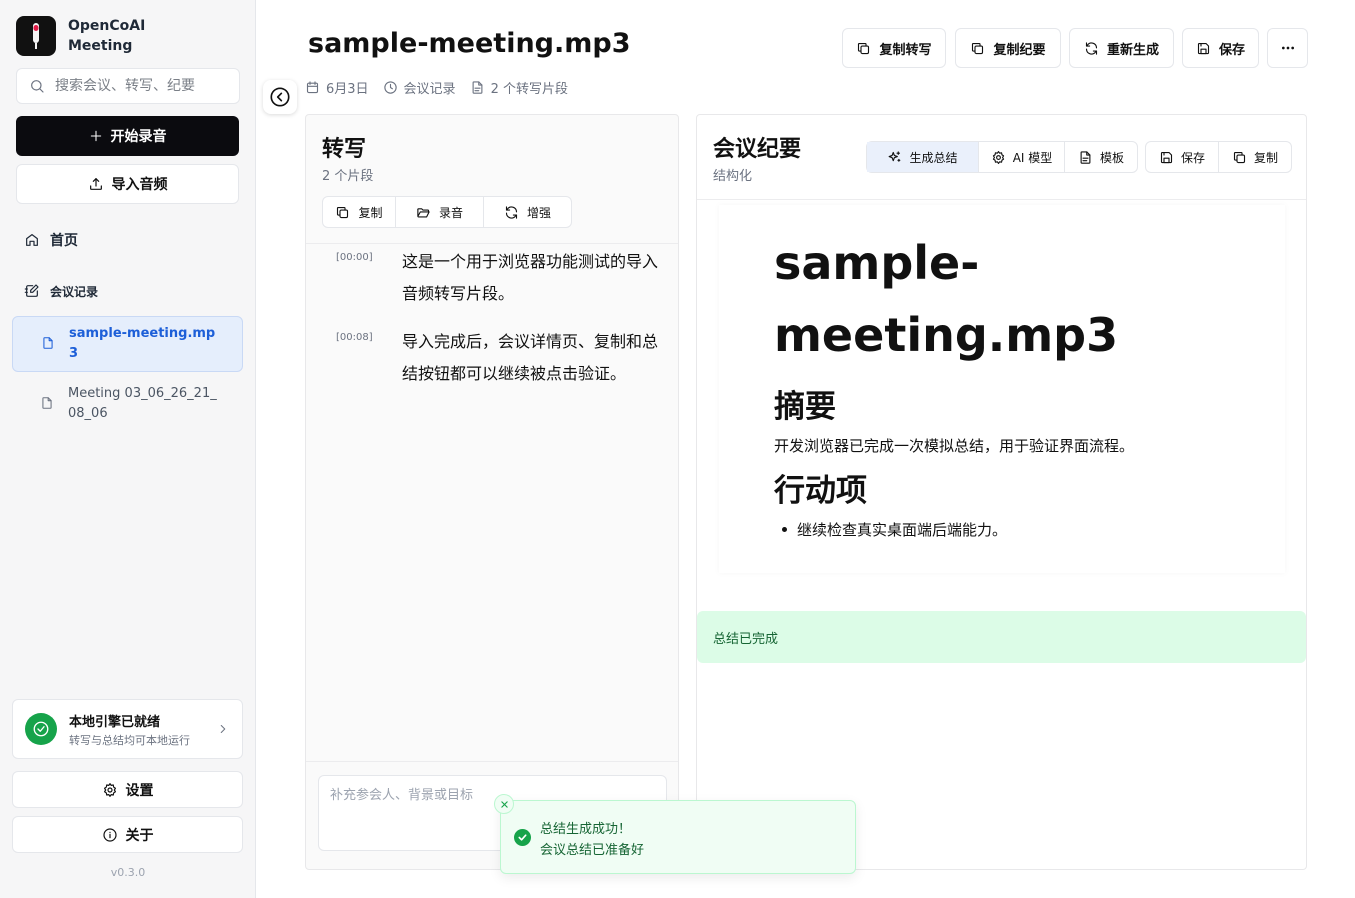 Image resolution: width=1355 pixels, height=898 pixels. I want to click on regenerate-label: 重新生成, so click(1132, 50).